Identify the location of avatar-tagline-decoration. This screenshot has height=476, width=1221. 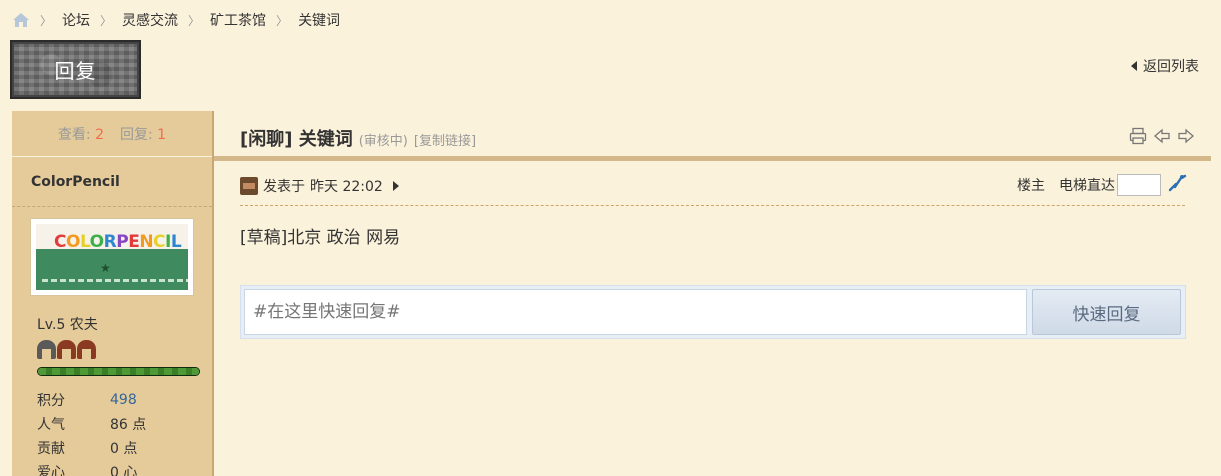
(115, 280).